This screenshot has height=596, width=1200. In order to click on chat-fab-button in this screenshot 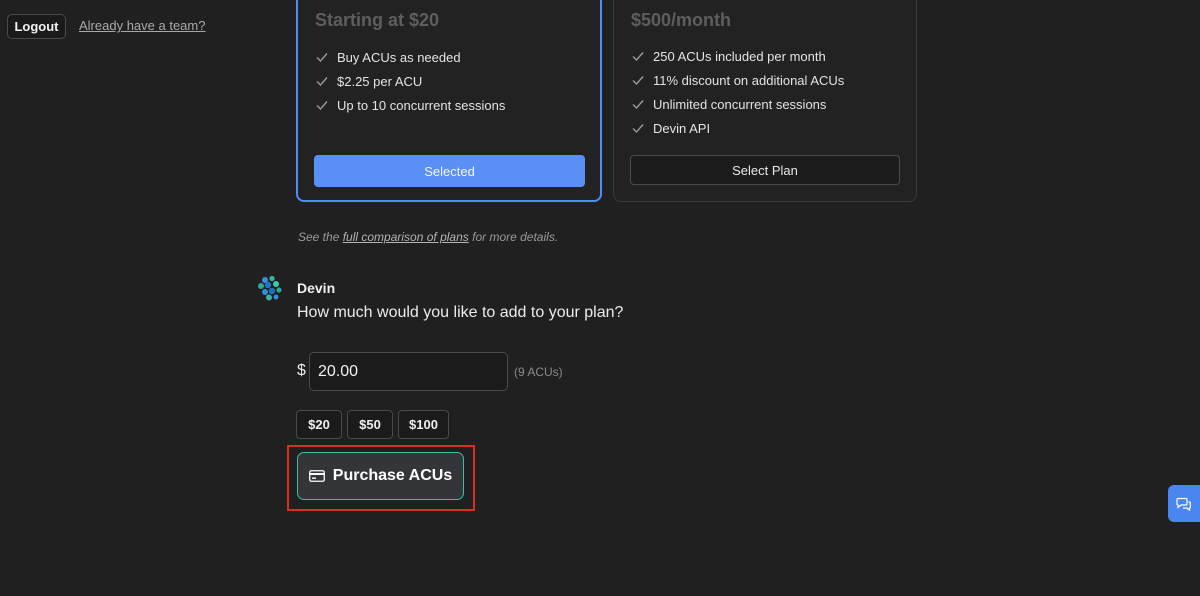, I will do `click(1184, 503)`.